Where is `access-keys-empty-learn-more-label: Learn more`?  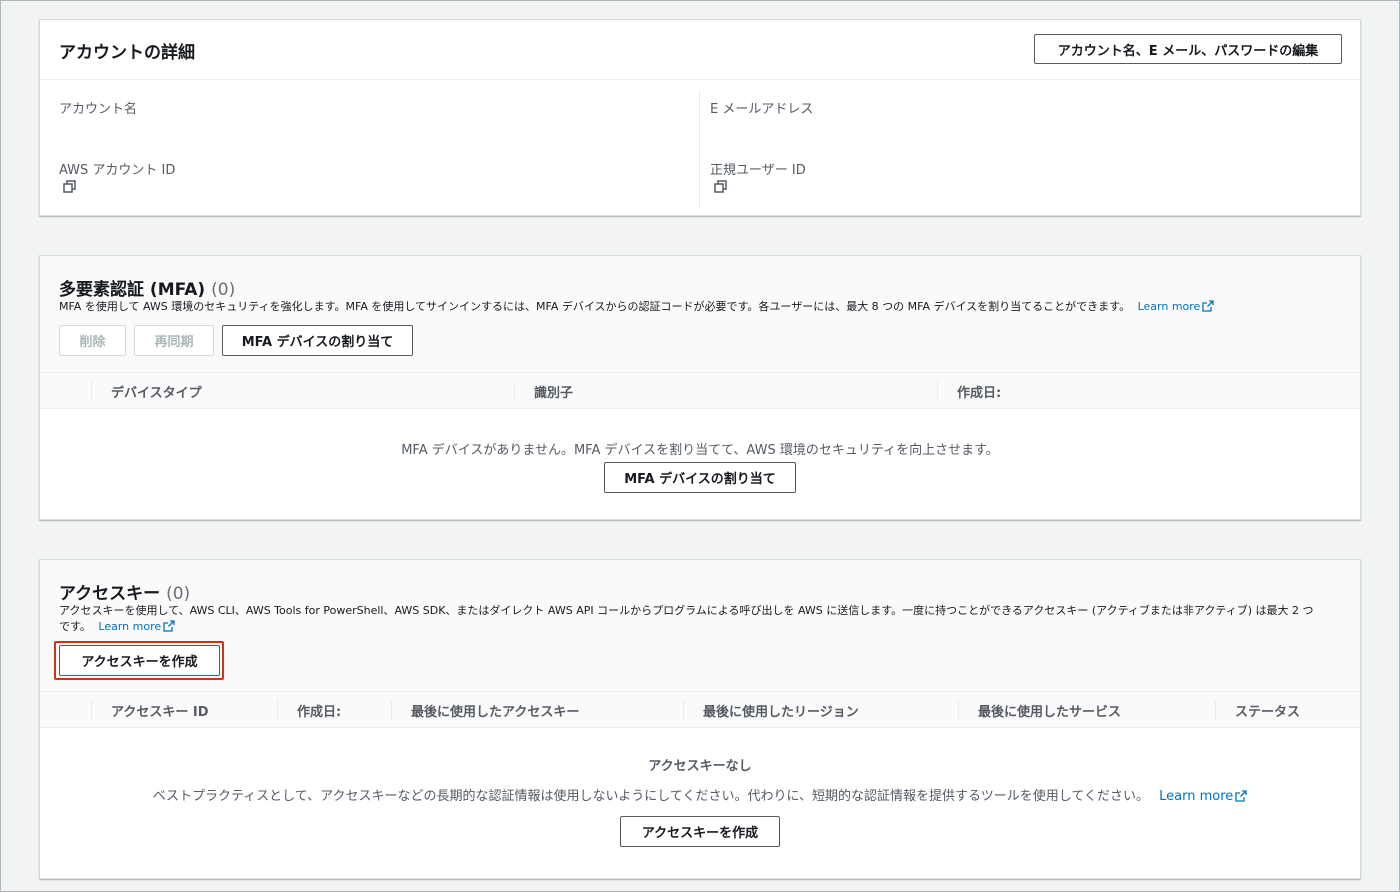
access-keys-empty-learn-more-label: Learn more is located at coordinates (1196, 796).